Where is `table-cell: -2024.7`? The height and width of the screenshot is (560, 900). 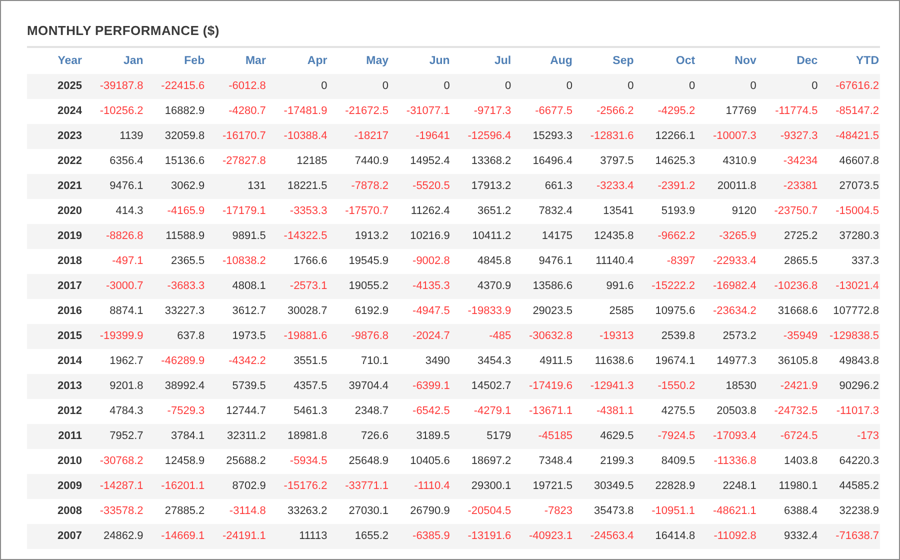 table-cell: -2024.7 is located at coordinates (420, 336).